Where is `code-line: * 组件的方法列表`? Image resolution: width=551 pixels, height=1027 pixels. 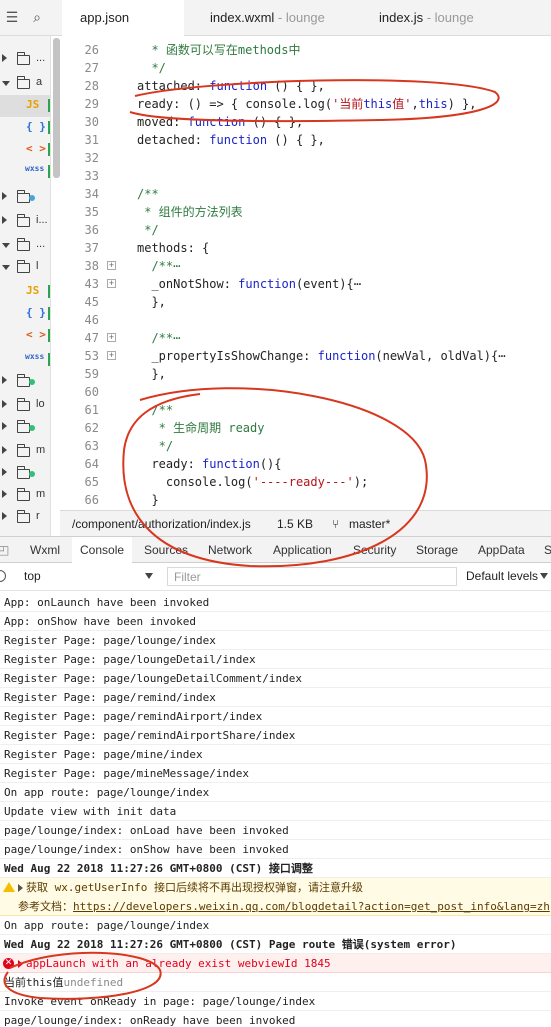 code-line: * 组件的方法列表 is located at coordinates (189, 212).